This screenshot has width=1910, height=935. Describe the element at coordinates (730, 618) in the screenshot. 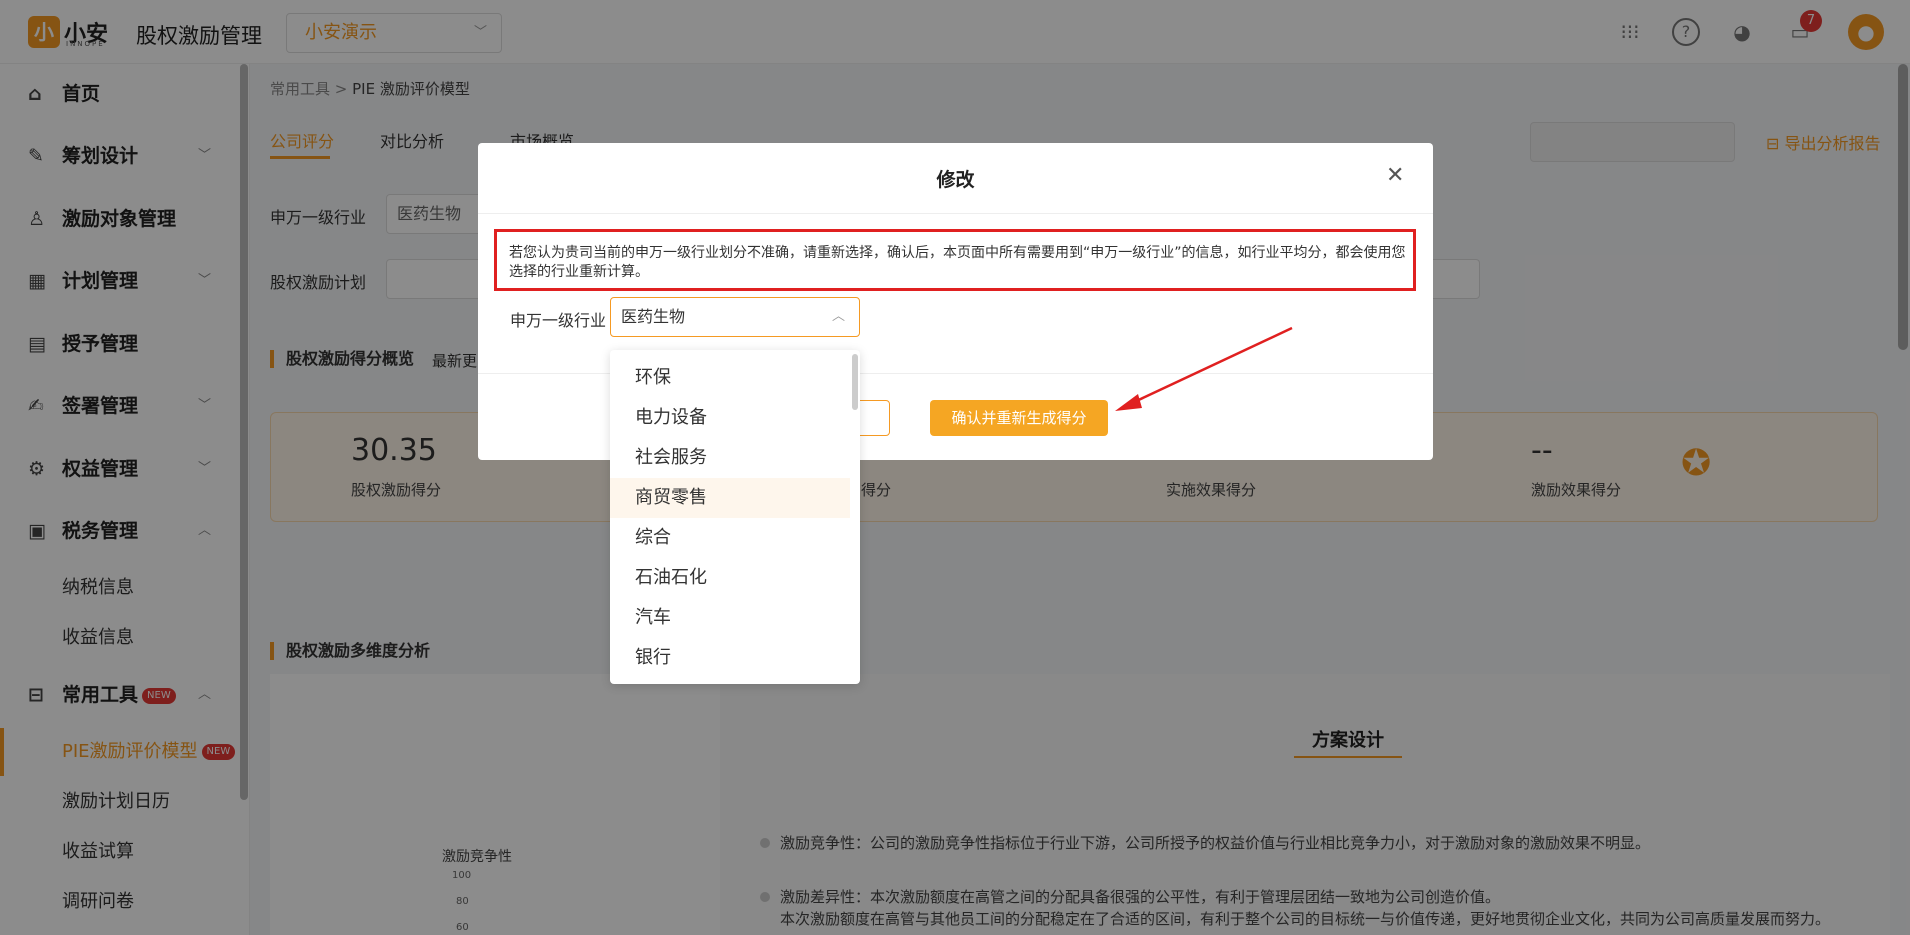

I see `dropdown-option: 汽车` at that location.